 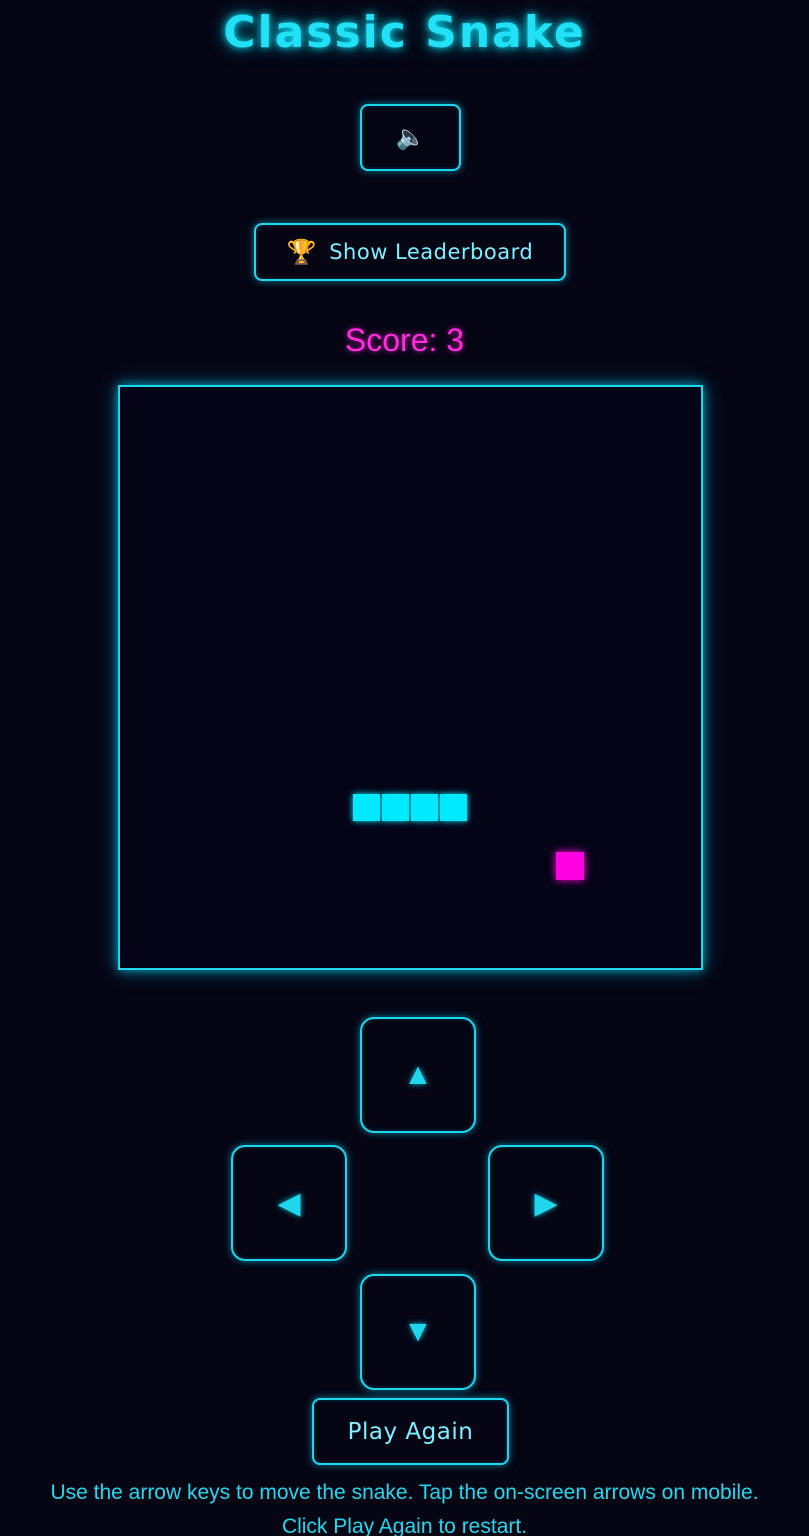 I want to click on speaker-icon: 🔈, so click(x=410, y=137).